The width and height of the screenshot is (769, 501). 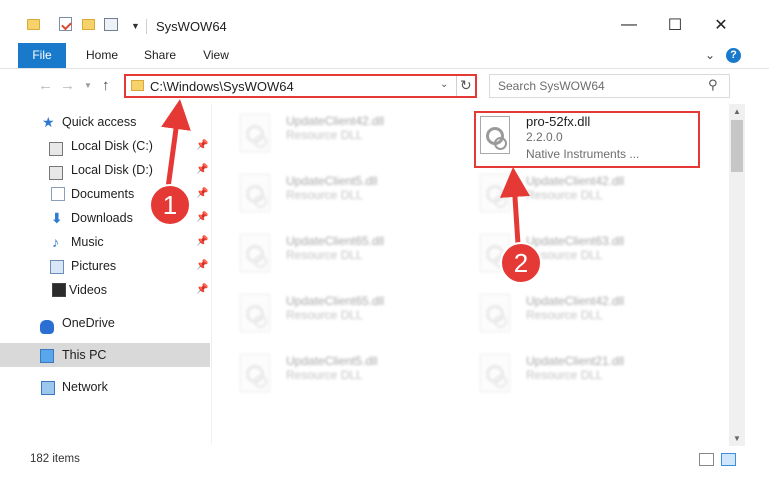 I want to click on recent-locations-dropdown: ▼, so click(x=88, y=85).